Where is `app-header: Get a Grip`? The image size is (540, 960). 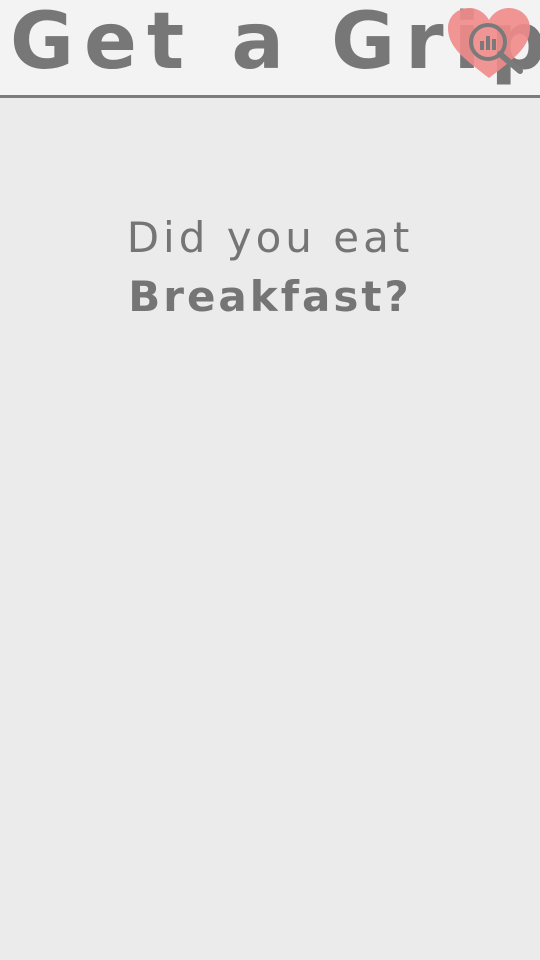 app-header: Get a Grip is located at coordinates (270, 49).